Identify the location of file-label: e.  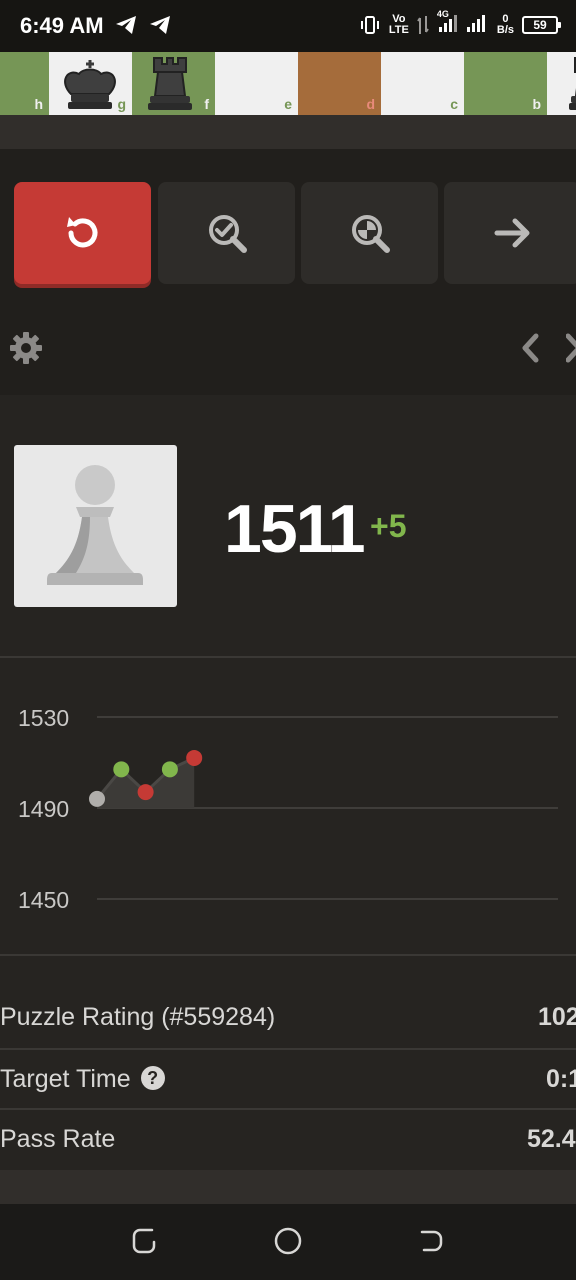
(288, 104).